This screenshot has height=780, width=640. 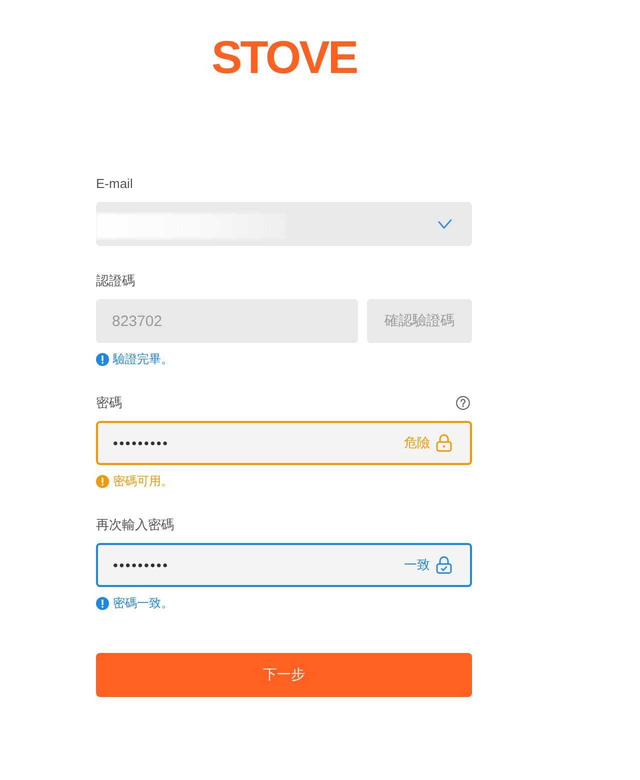 I want to click on lock-check-icon, so click(x=444, y=565).